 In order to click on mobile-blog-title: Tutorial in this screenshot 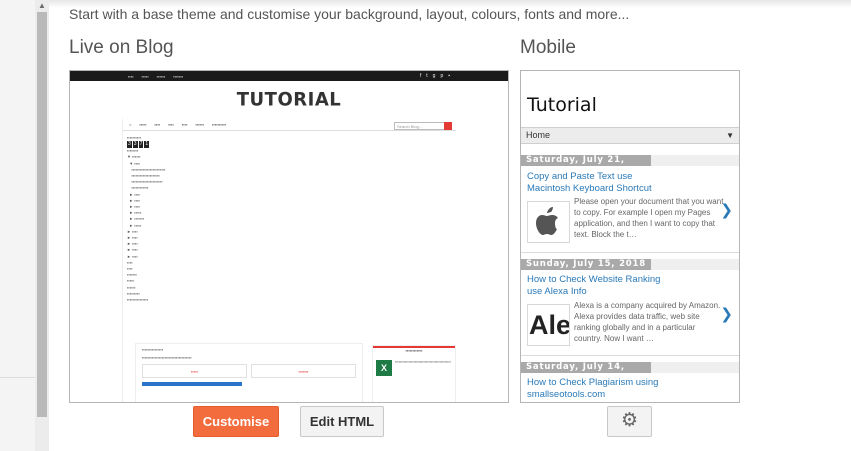, I will do `click(562, 105)`.